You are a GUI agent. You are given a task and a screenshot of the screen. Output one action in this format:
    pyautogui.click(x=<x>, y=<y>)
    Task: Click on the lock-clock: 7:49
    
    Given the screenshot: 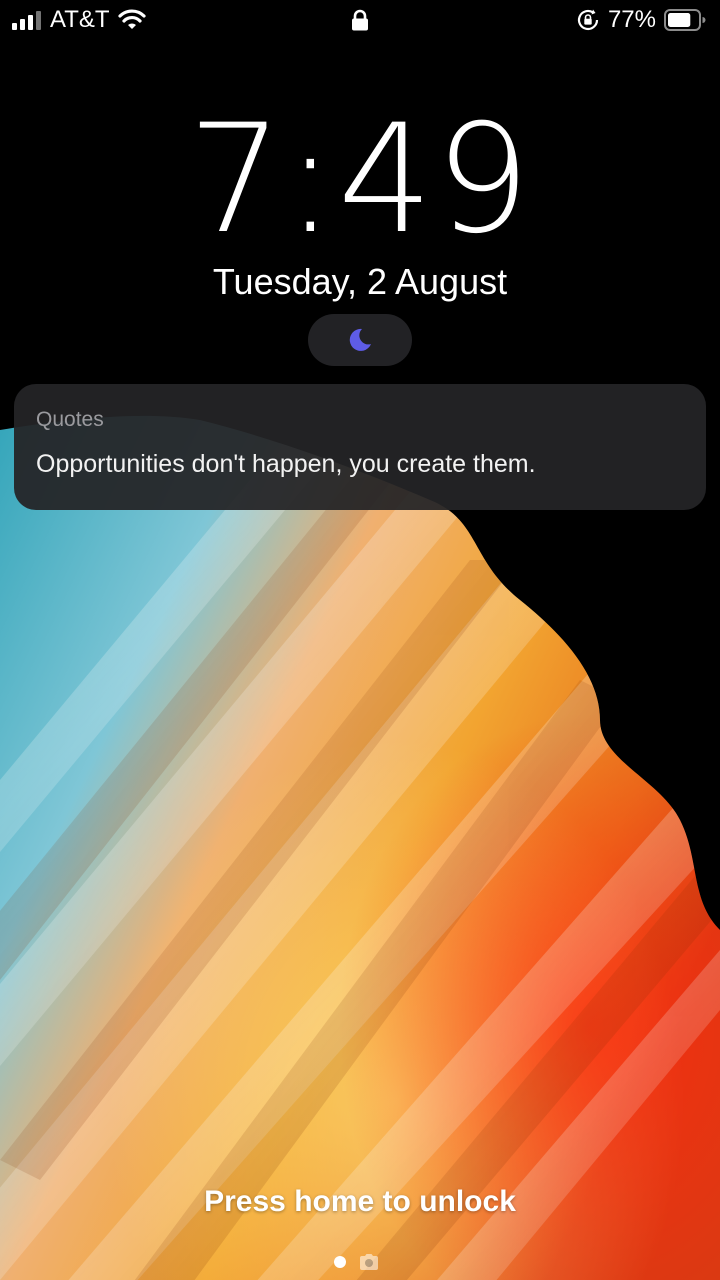 What is the action you would take?
    pyautogui.click(x=360, y=180)
    